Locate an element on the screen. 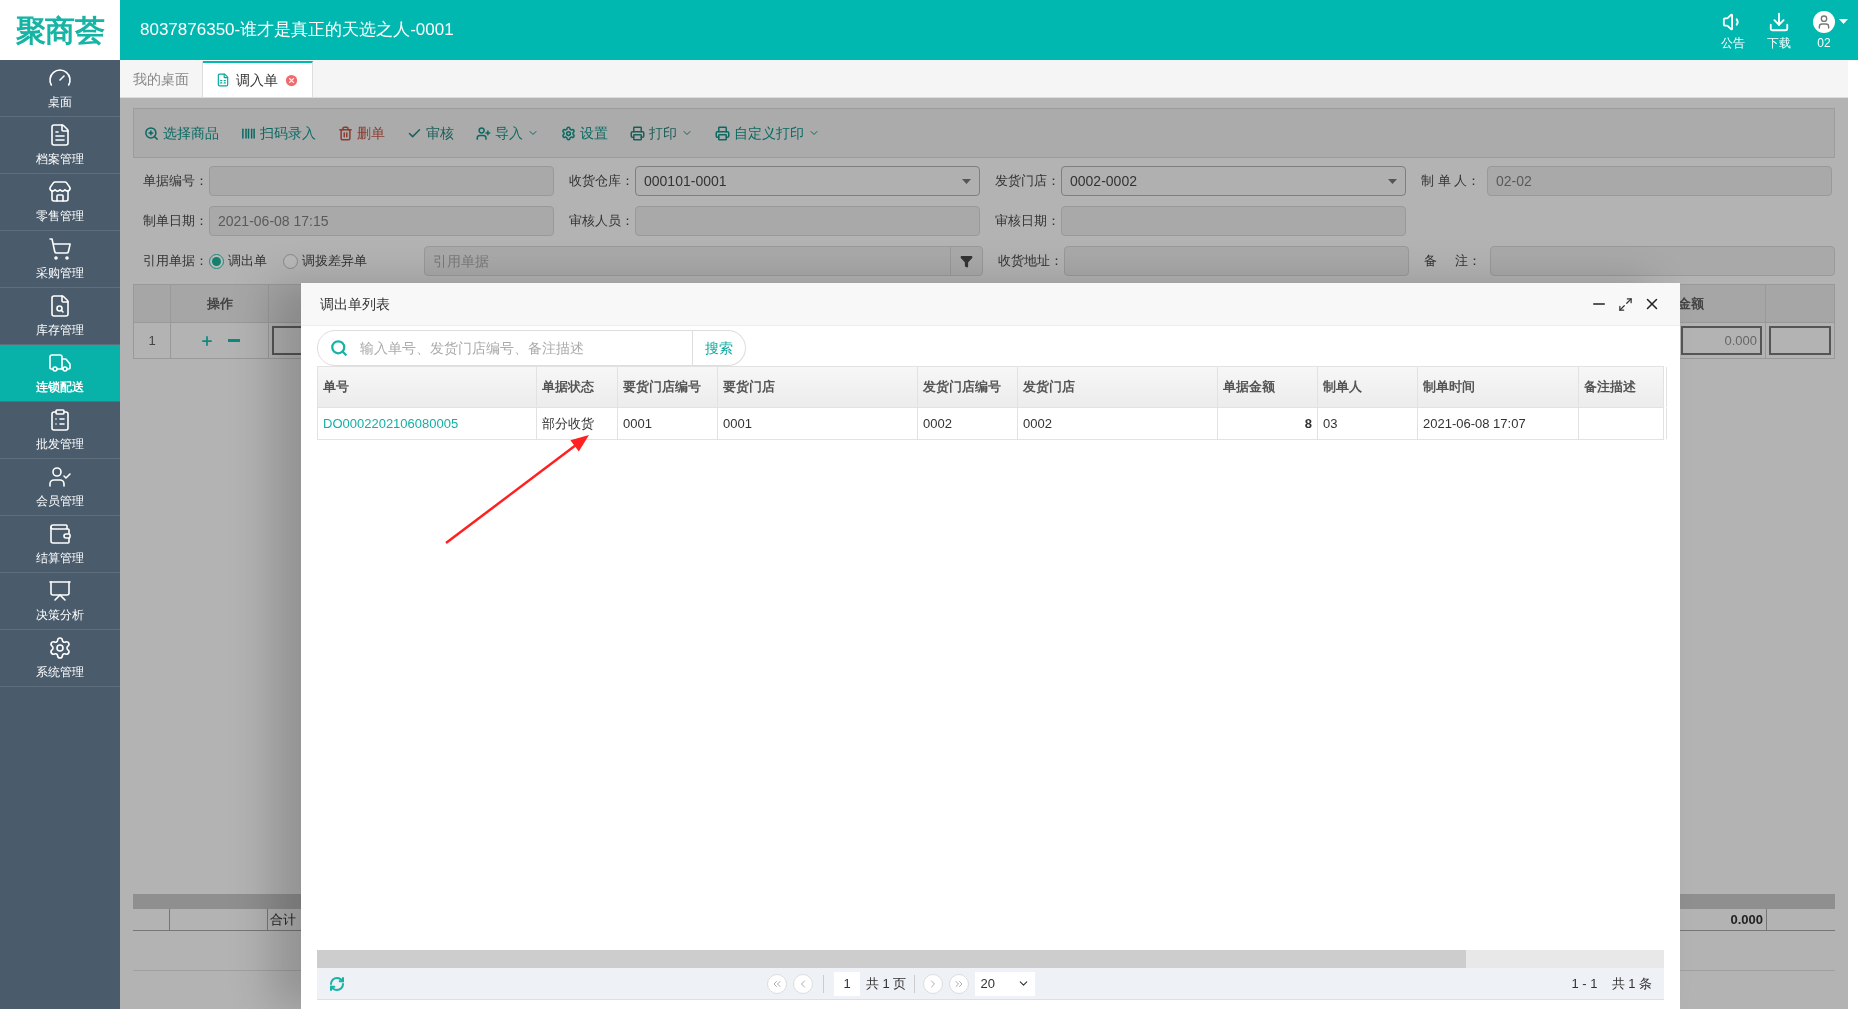 The width and height of the screenshot is (1858, 1009). header-action: 02 is located at coordinates (1830, 30).